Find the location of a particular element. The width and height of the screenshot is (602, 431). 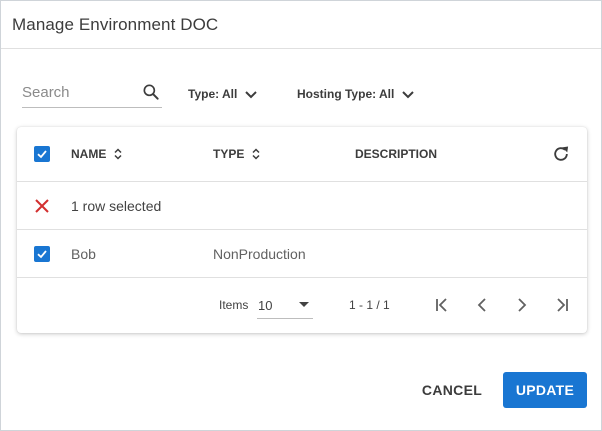

cell-type: NonProduction is located at coordinates (259, 254).